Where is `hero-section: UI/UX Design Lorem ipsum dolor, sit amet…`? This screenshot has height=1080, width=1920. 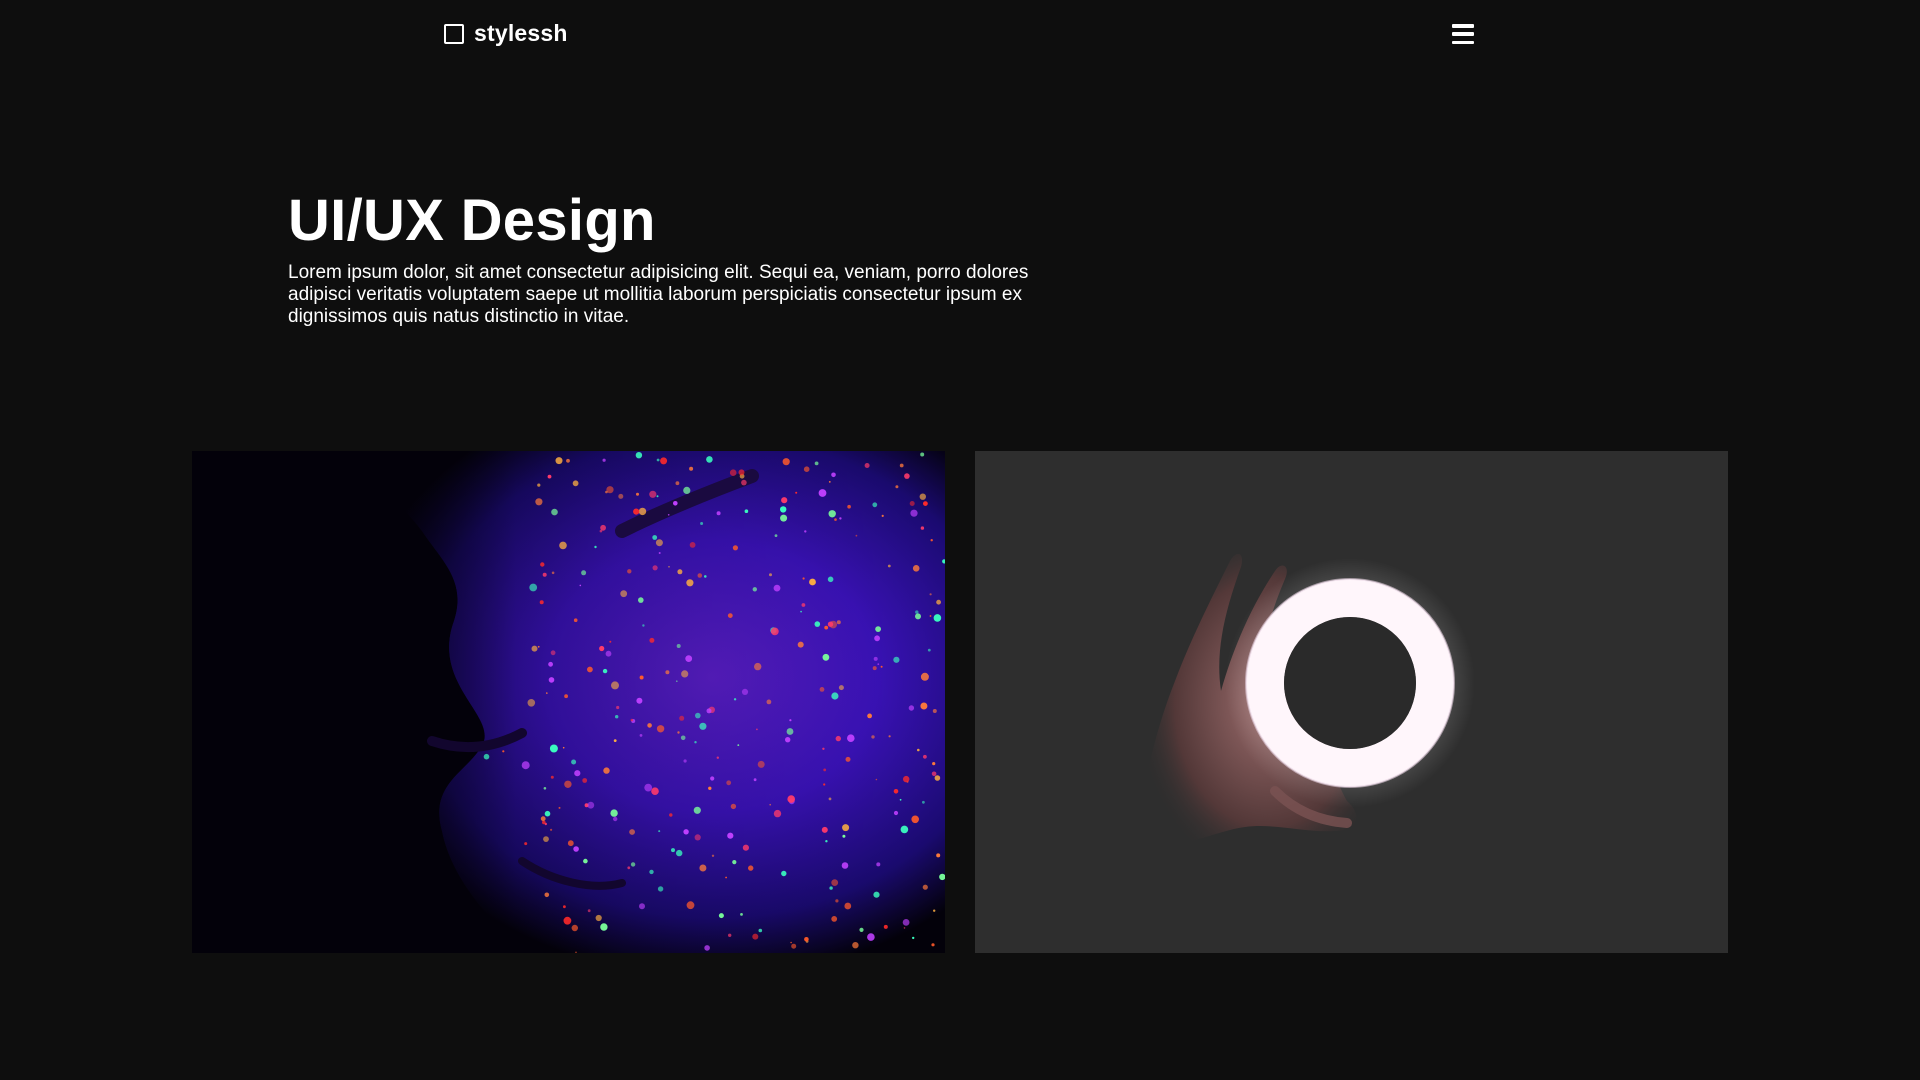
hero-section: UI/UX Design Lorem ipsum dolor, sit amet… is located at coordinates (678, 257).